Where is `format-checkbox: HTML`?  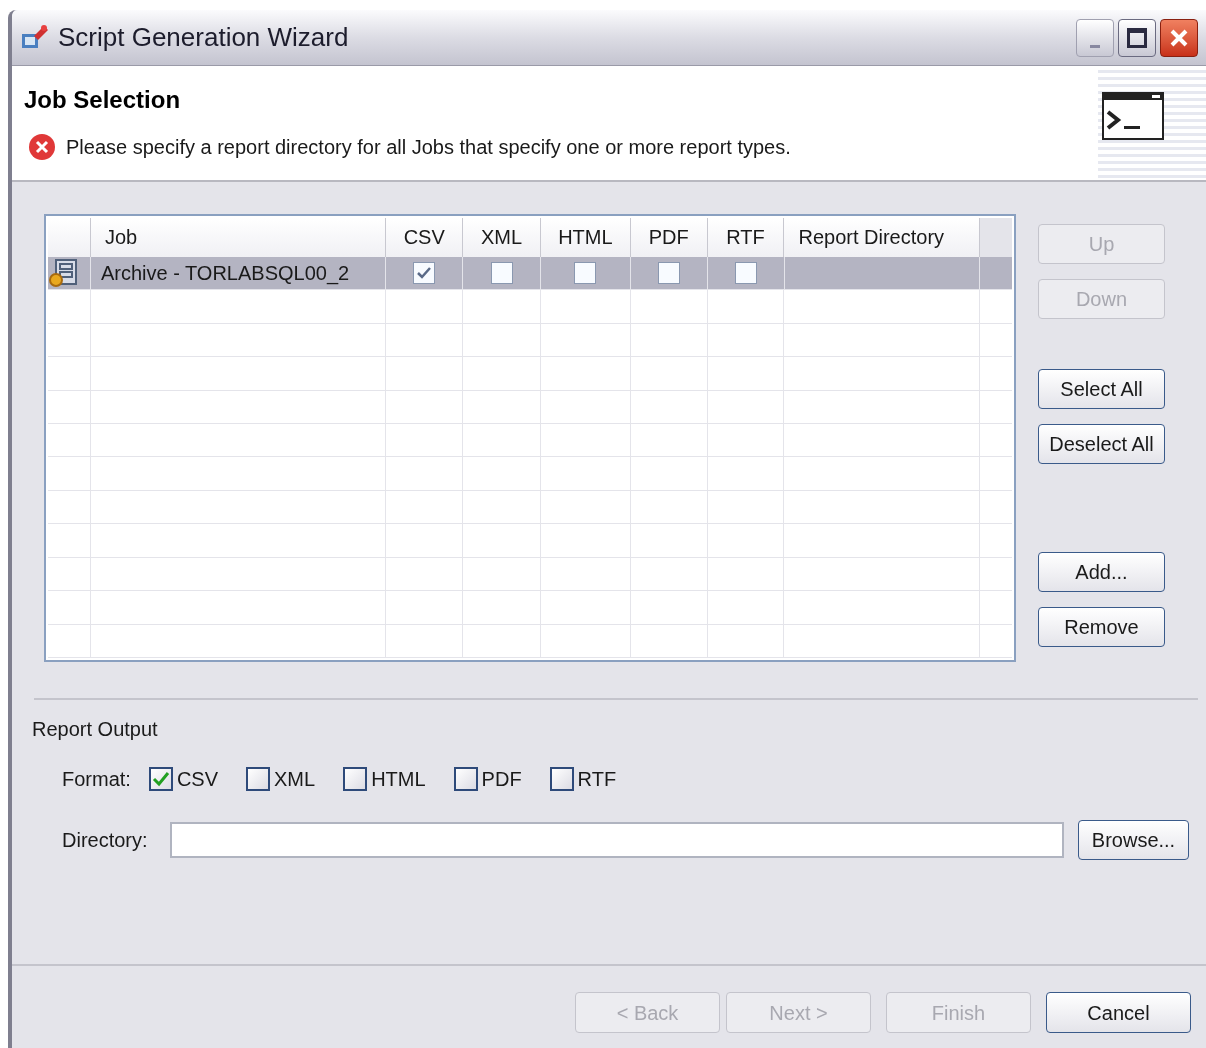 format-checkbox: HTML is located at coordinates (384, 779).